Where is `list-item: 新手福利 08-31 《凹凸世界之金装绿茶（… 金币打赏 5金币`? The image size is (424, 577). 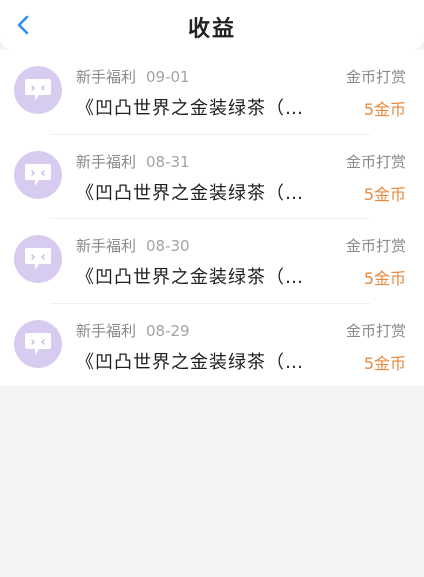 list-item: 新手福利 08-31 《凹凸世界之金装绿茶（… 金币打赏 5金币 is located at coordinates (212, 177).